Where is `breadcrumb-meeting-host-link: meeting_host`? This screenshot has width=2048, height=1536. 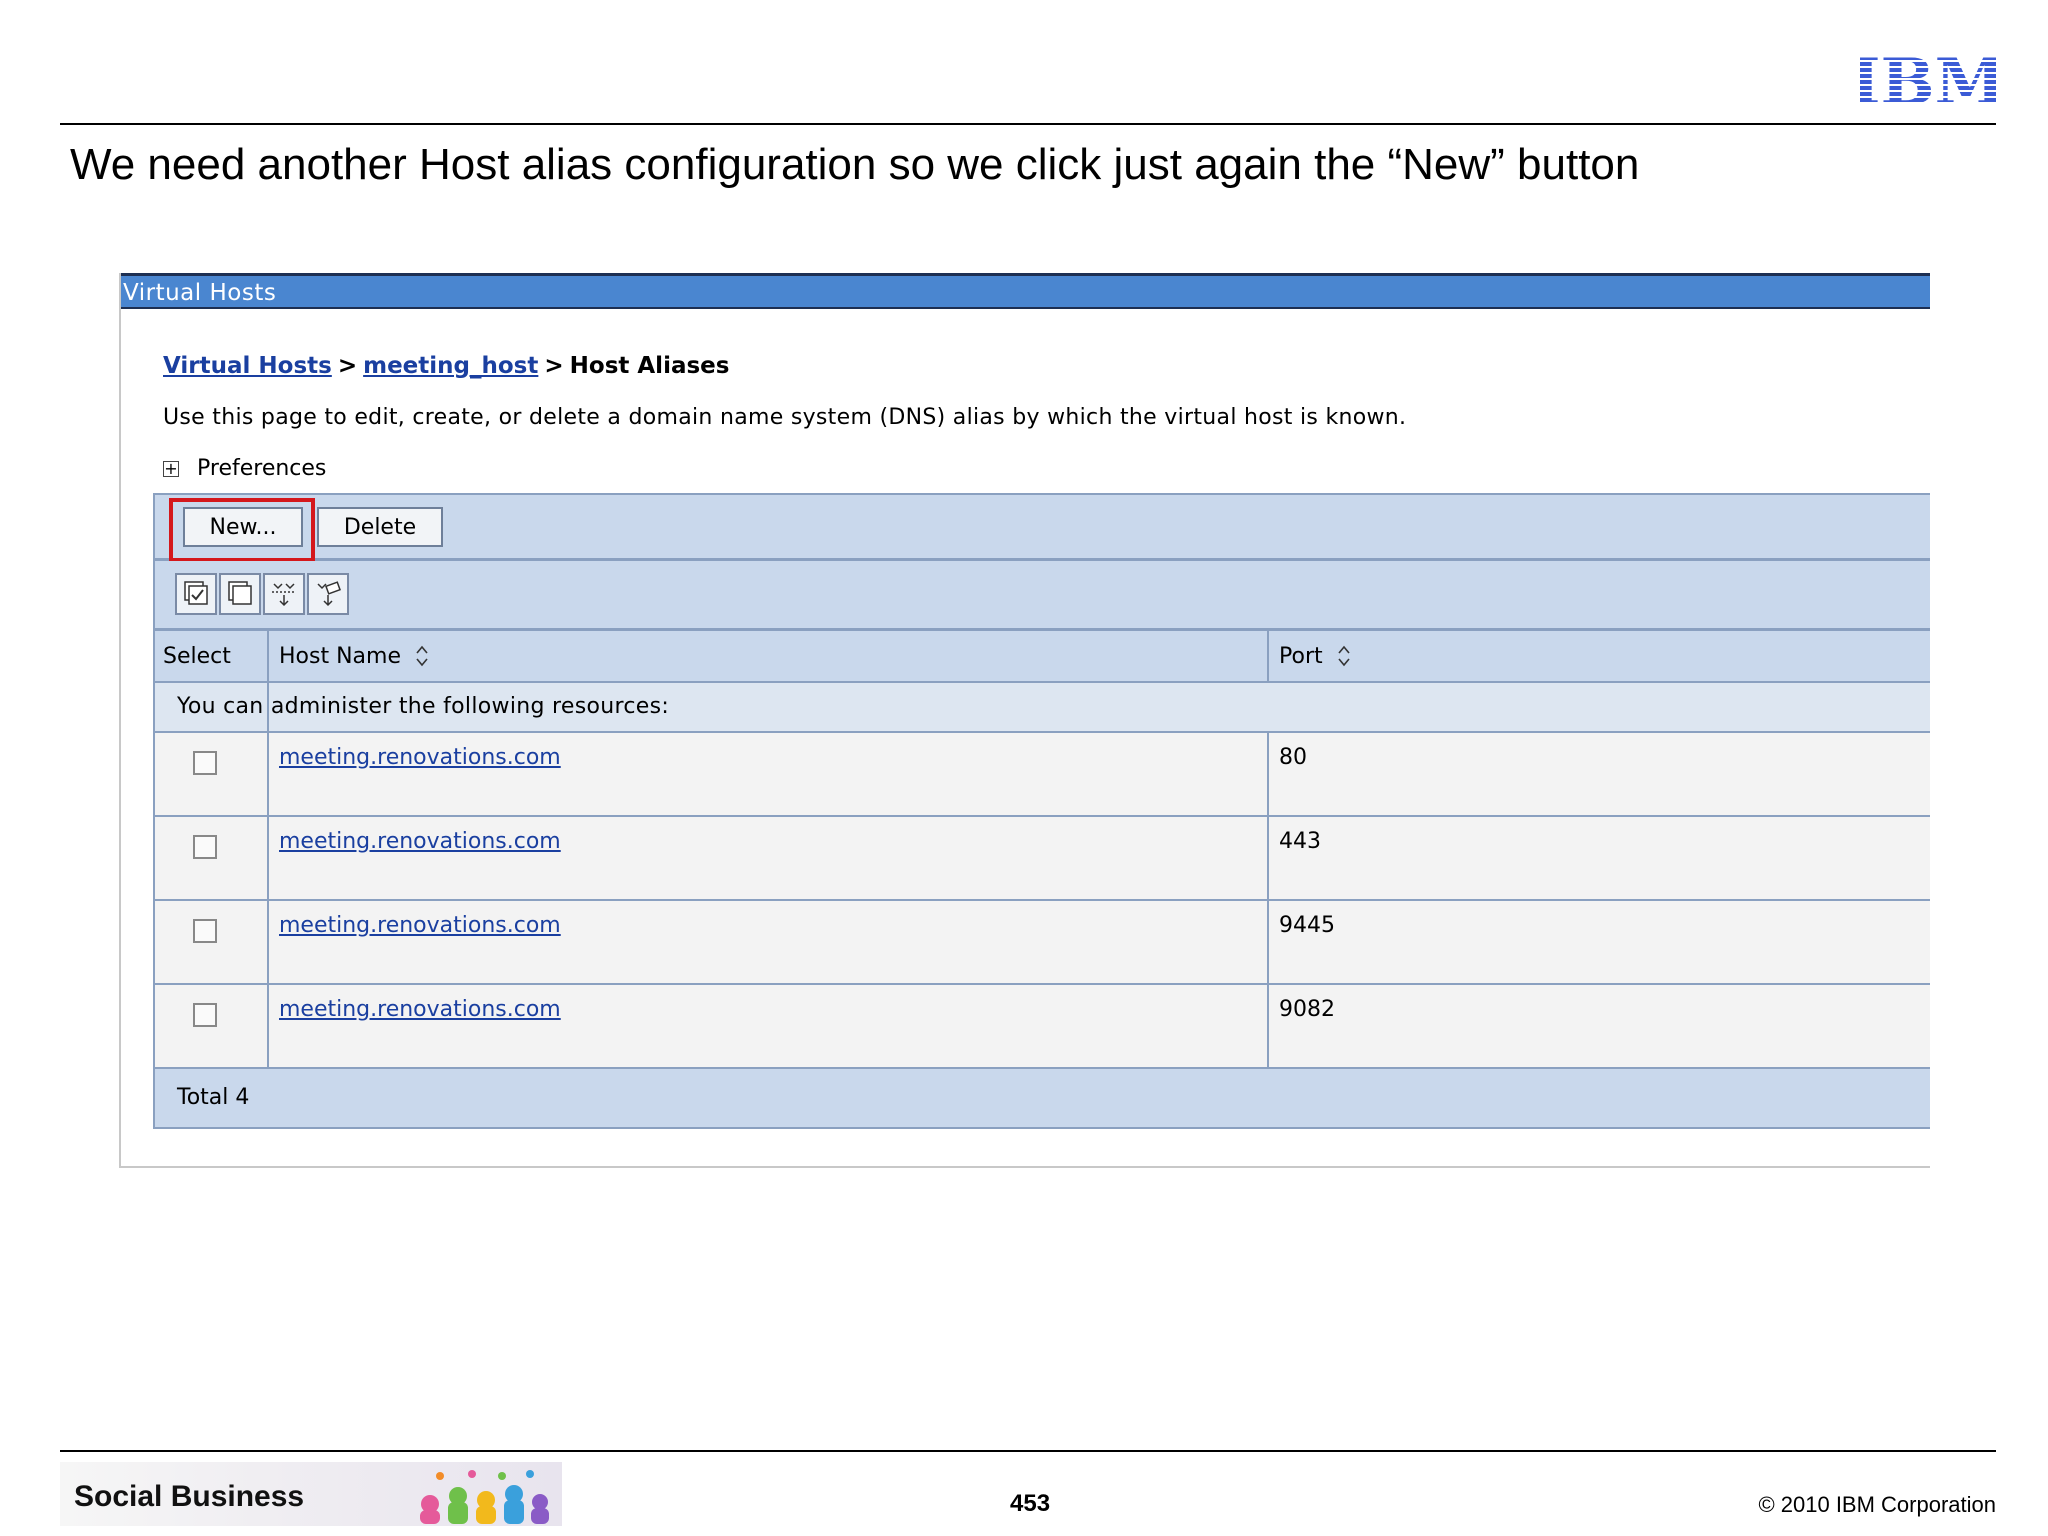
breadcrumb-meeting-host-link: meeting_host is located at coordinates (450, 366).